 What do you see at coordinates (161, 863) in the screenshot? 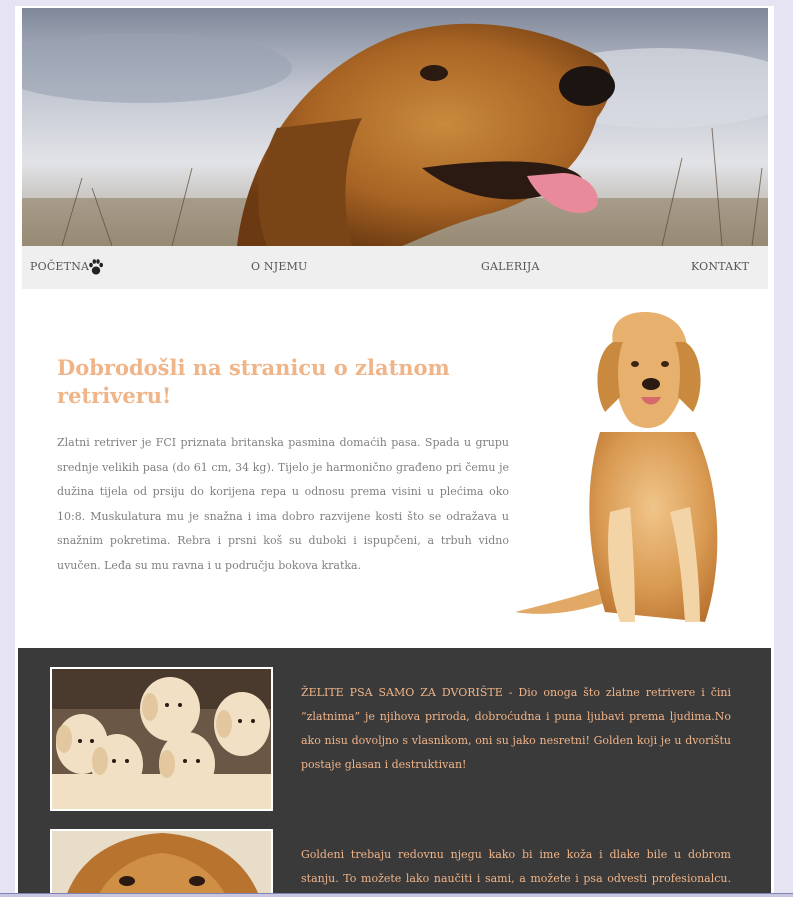
I see `dog-grooming-image` at bounding box center [161, 863].